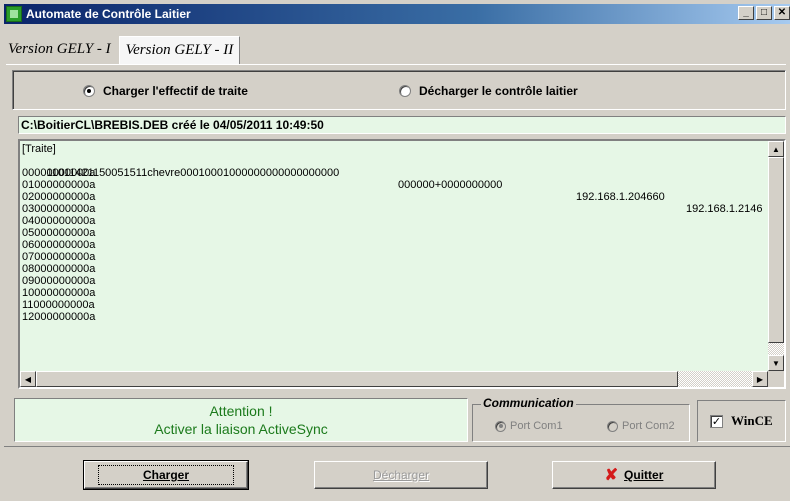 This screenshot has width=790, height=501. I want to click on quitter-button-label: Quitter, so click(644, 475).